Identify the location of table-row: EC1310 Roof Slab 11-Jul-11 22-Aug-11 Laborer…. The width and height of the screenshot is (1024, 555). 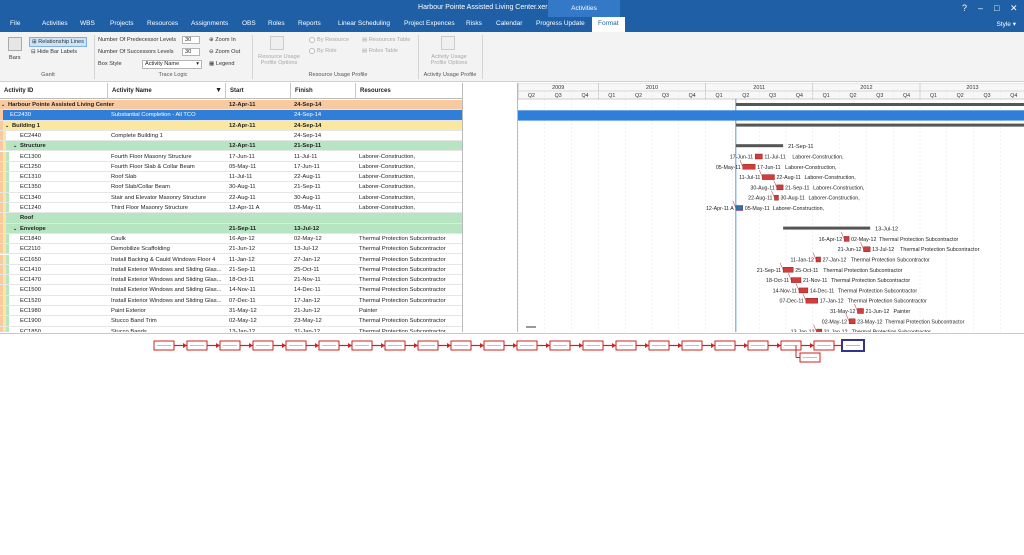
(231, 177).